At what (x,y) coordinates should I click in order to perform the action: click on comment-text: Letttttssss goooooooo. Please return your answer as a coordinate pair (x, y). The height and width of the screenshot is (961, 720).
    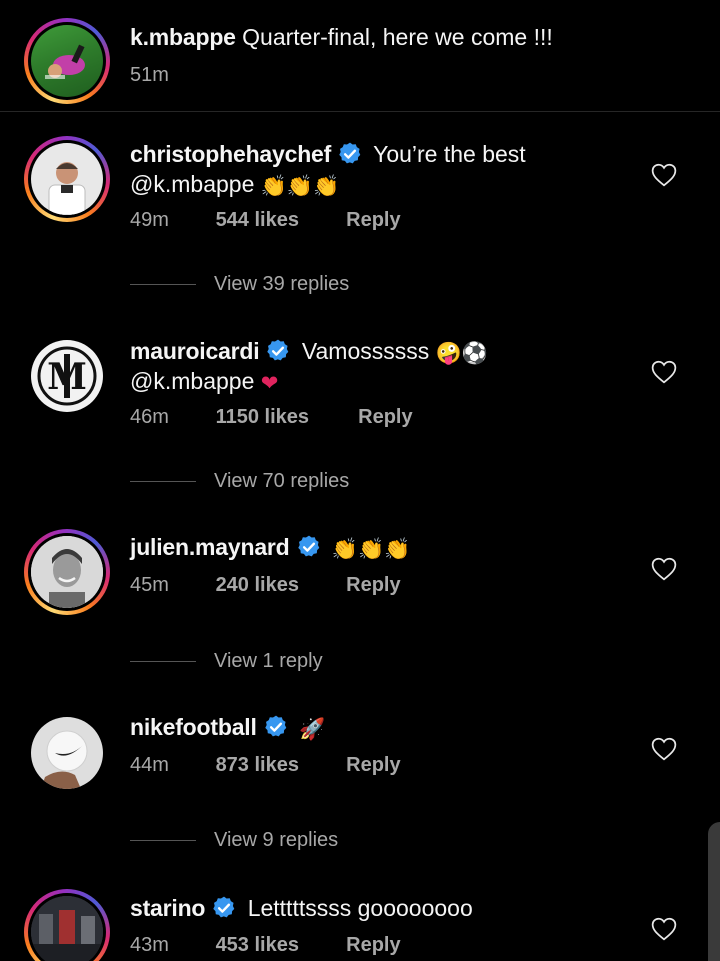
    Looking at the image, I should click on (360, 908).